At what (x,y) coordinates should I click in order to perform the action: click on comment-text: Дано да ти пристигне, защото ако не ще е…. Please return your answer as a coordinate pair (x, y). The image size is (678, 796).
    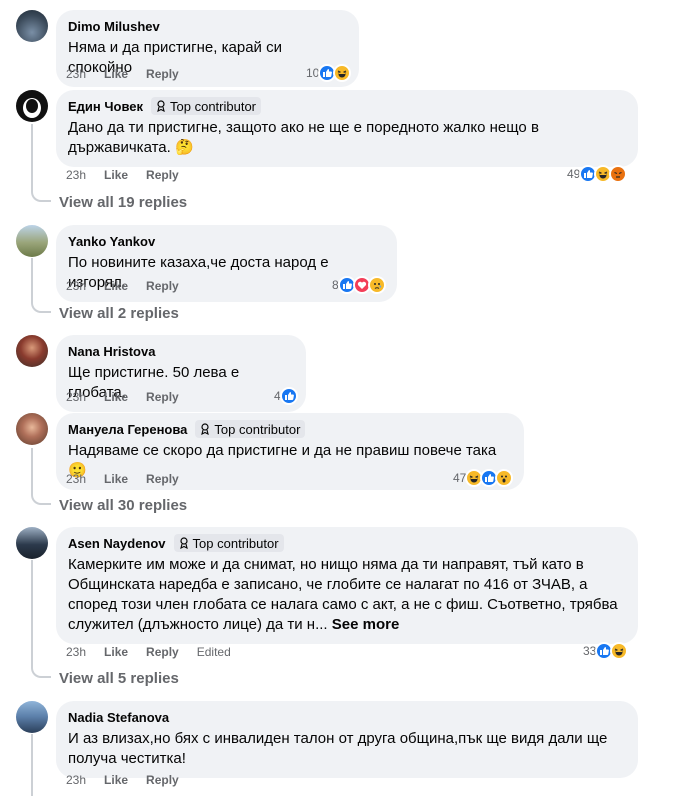
    Looking at the image, I should click on (303, 137).